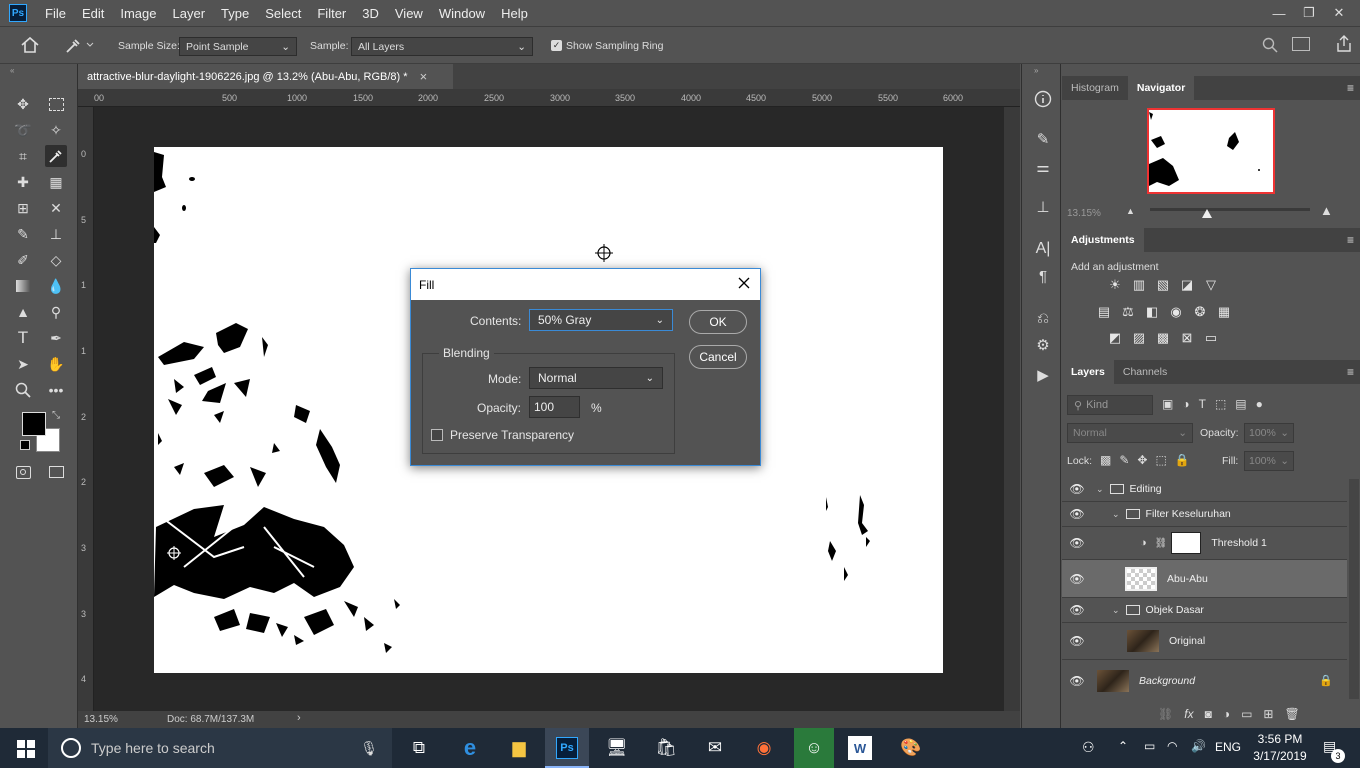 Image resolution: width=1360 pixels, height=768 pixels. Describe the element at coordinates (23, 312) in the screenshot. I see `sharpen-tool-icon: ▲` at that location.